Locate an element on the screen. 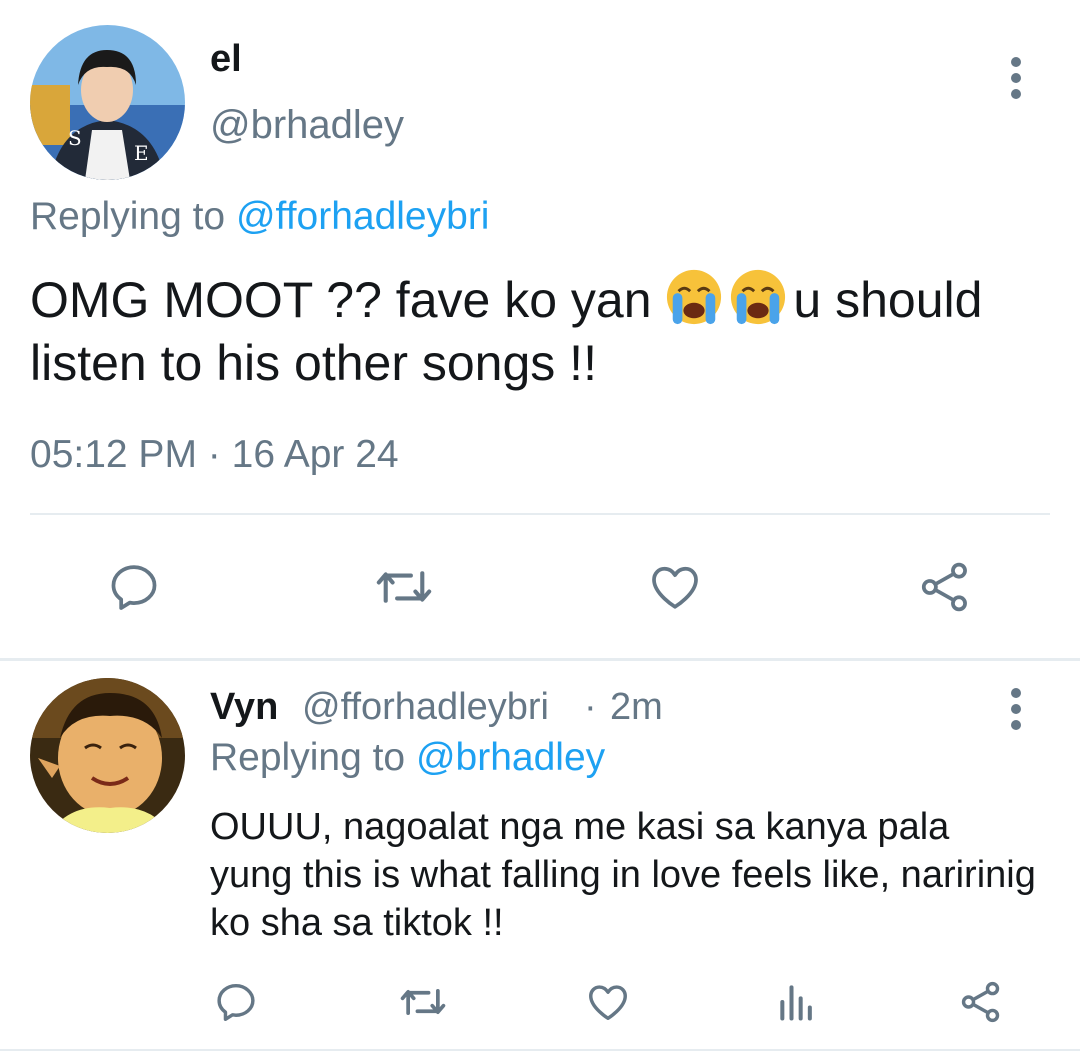 The image size is (1080, 1053). retweet-icon is located at coordinates (404, 587).